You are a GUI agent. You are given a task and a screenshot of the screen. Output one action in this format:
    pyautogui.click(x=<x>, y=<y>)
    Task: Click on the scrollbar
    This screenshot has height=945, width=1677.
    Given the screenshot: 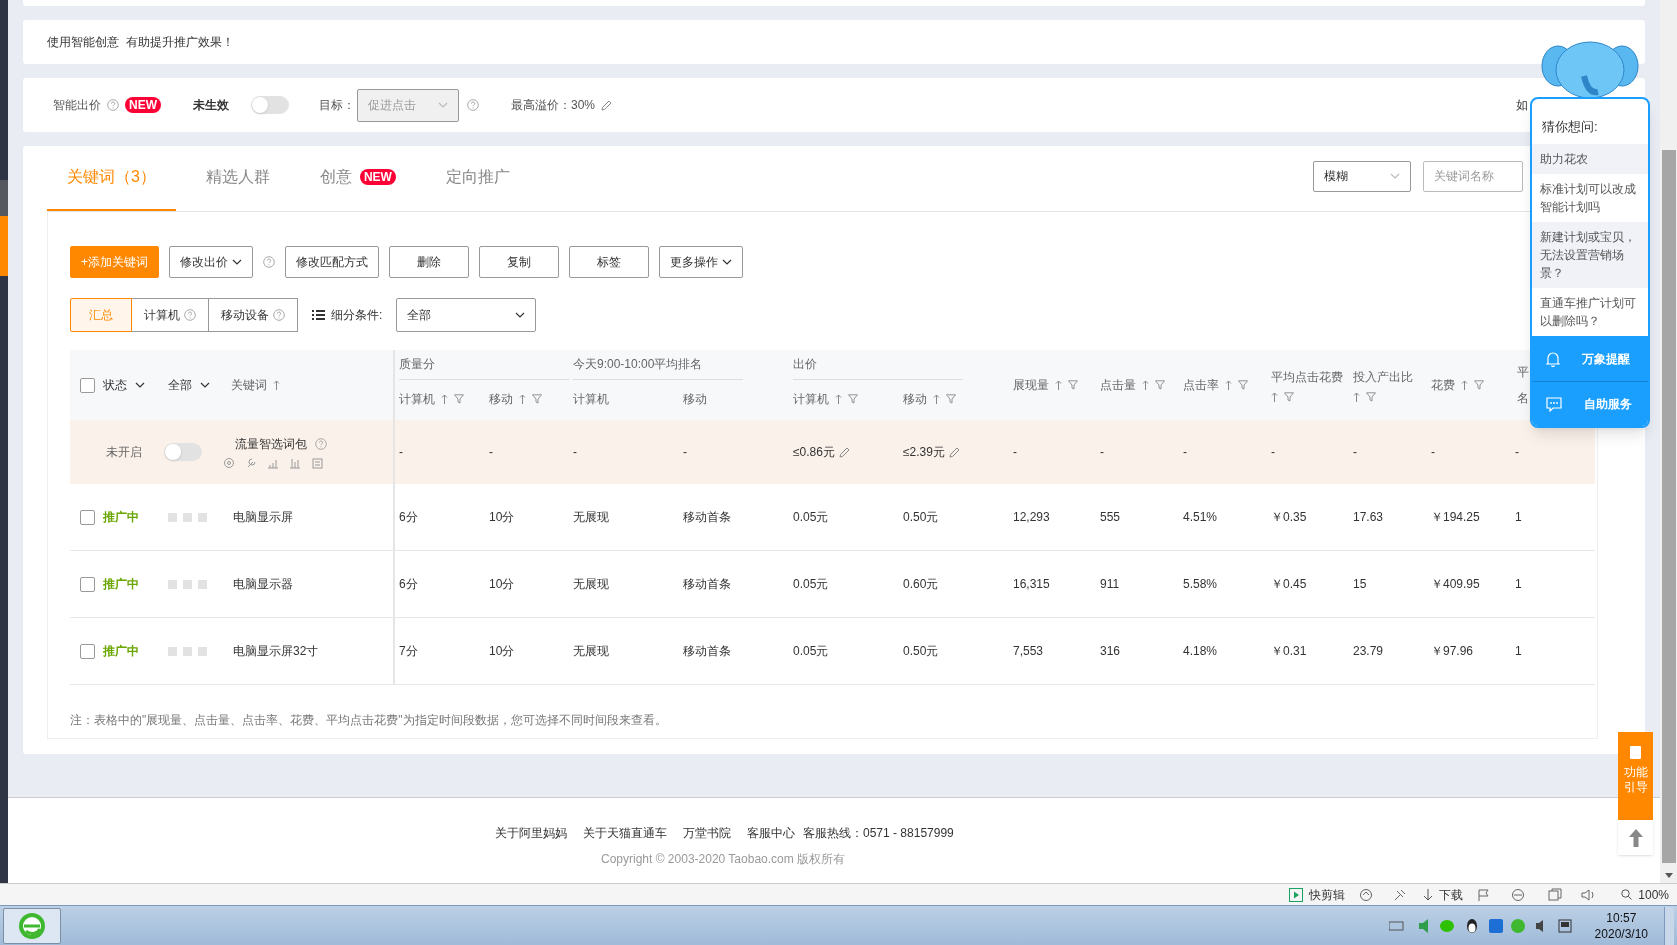 What is the action you would take?
    pyautogui.click(x=1668, y=441)
    